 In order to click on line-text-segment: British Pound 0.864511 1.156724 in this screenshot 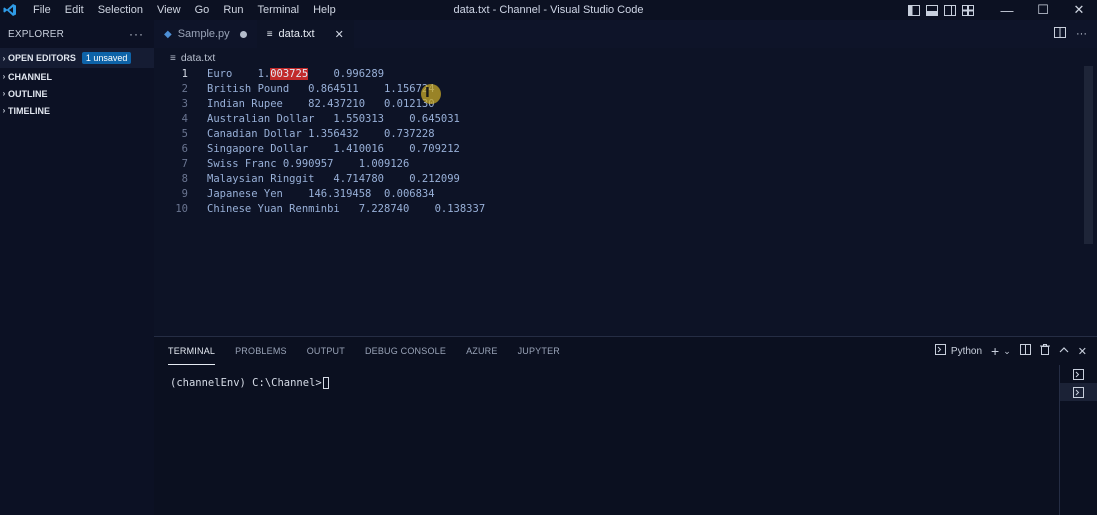, I will do `click(321, 88)`.